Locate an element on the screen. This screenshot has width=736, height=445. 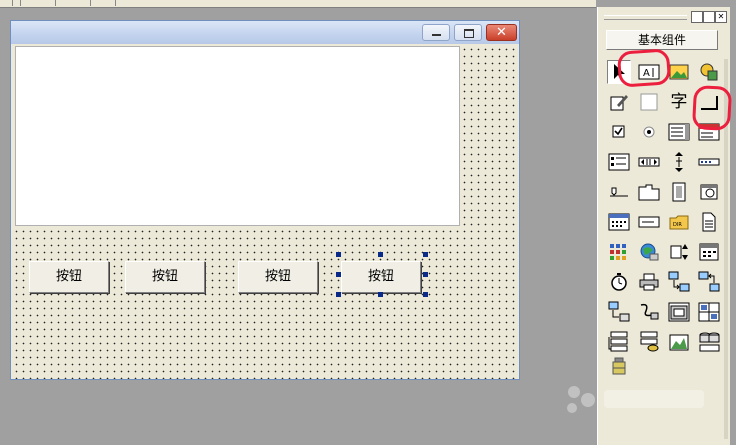
grid-tool is located at coordinates (619, 252).